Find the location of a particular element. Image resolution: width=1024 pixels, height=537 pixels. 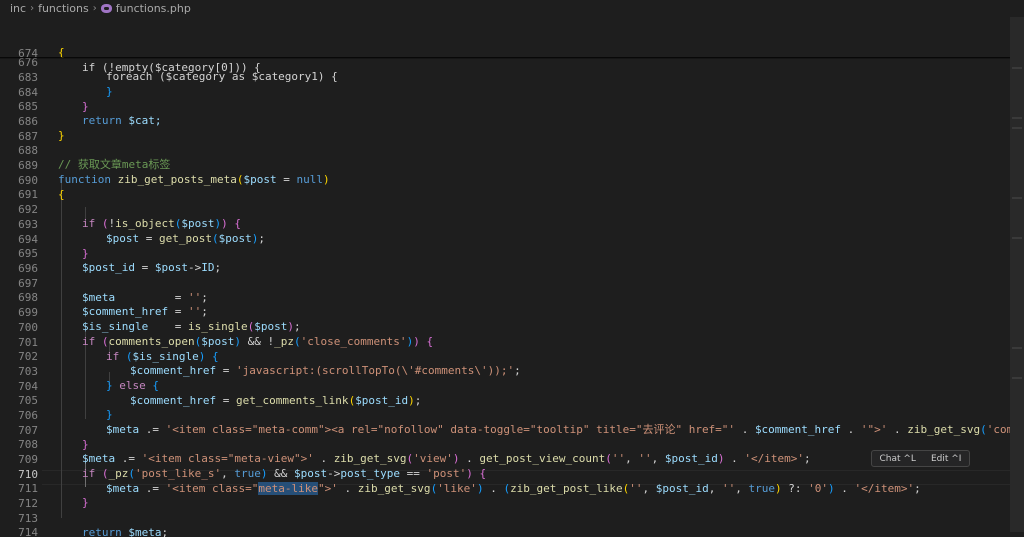

breadcrumb-folder: inc is located at coordinates (18, 8).